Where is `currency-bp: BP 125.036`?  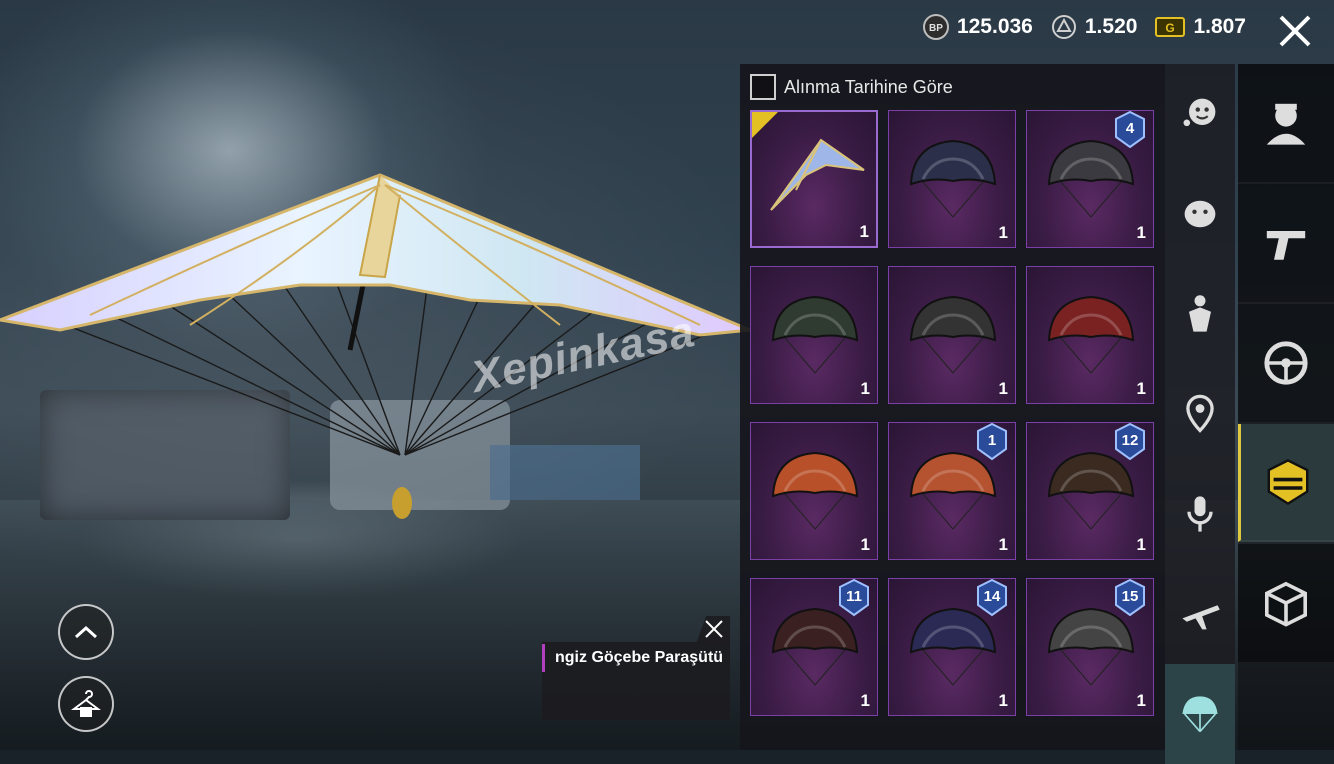
currency-bp: BP 125.036 is located at coordinates (977, 27).